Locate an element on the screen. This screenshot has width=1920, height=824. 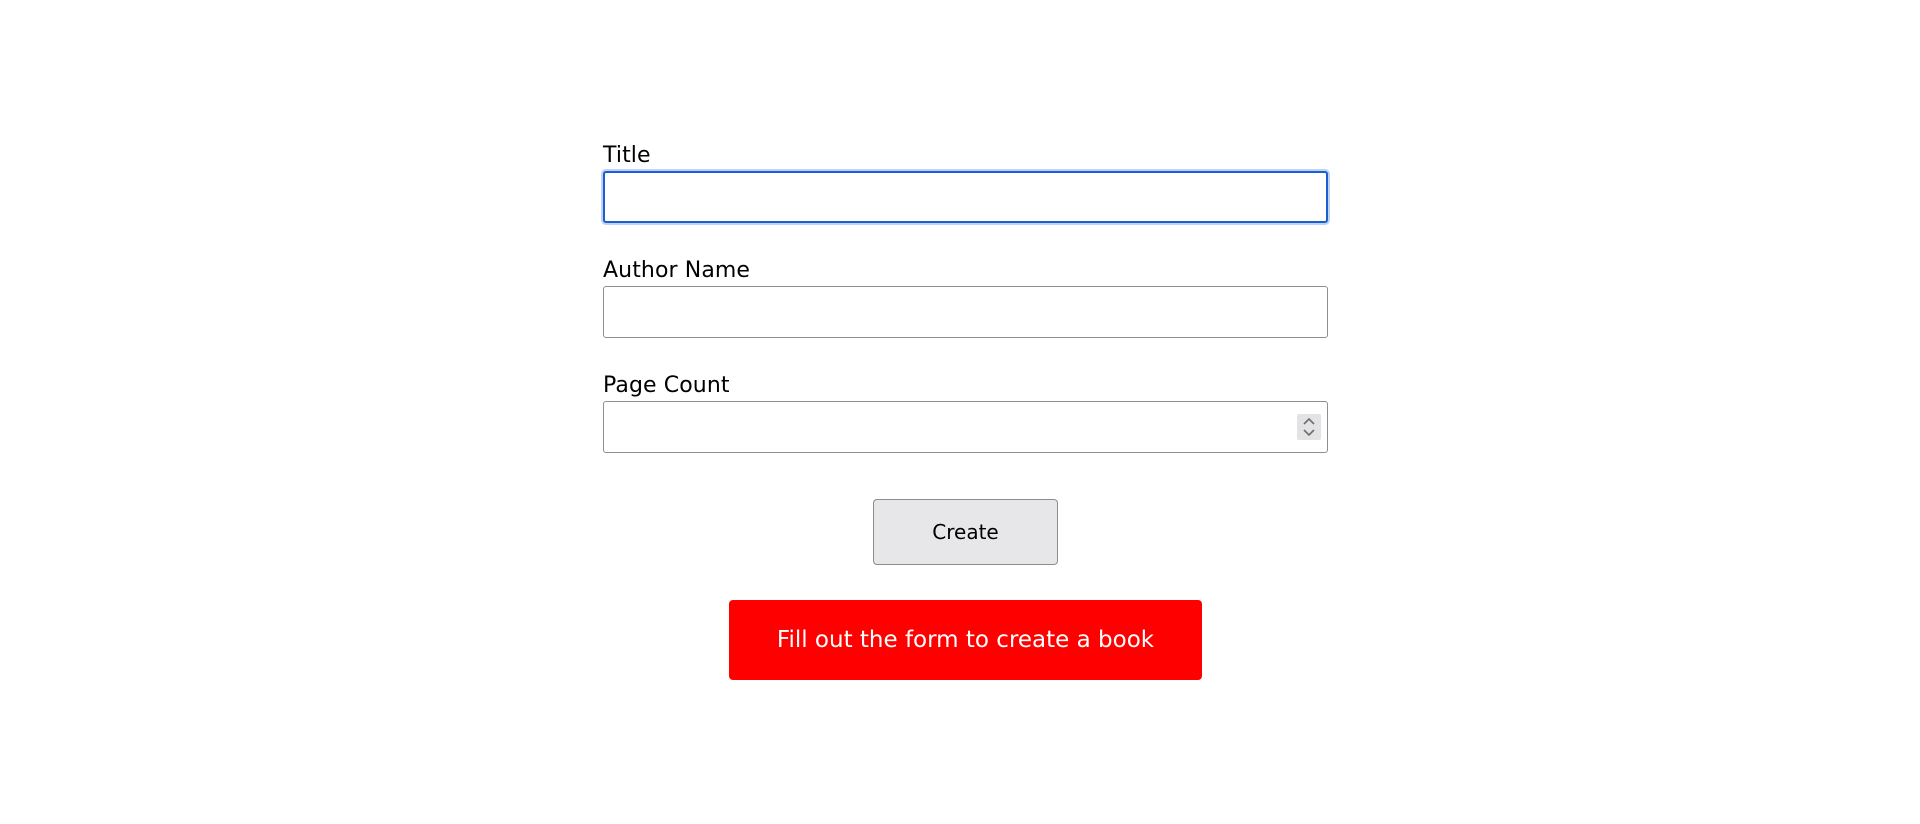
title-field-group: Title is located at coordinates (965, 182).